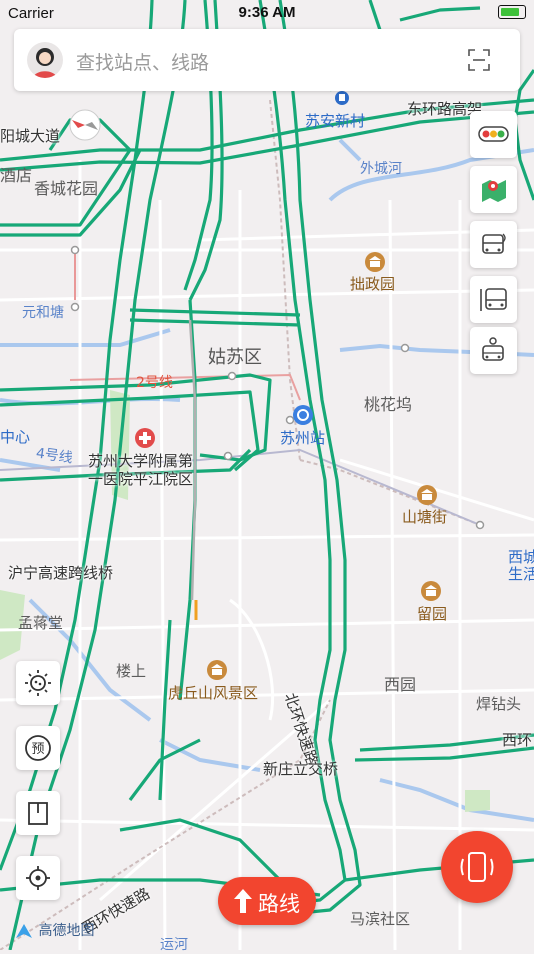 Image resolution: width=534 pixels, height=954 pixels. I want to click on logo-text: 高德地图, so click(66, 931).